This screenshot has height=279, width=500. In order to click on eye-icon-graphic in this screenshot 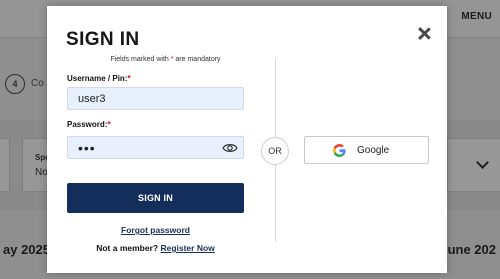, I will do `click(230, 148)`.